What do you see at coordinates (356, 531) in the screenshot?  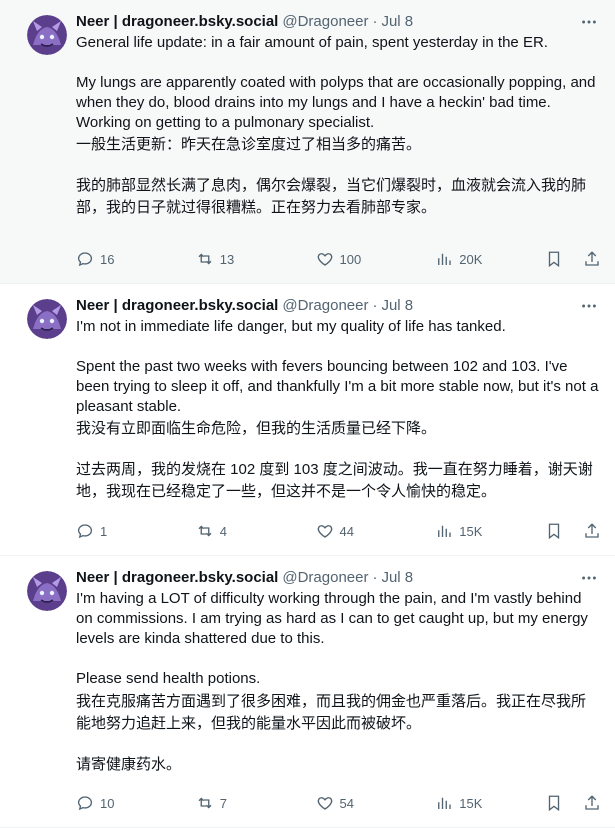 I see `like-button: 44` at bounding box center [356, 531].